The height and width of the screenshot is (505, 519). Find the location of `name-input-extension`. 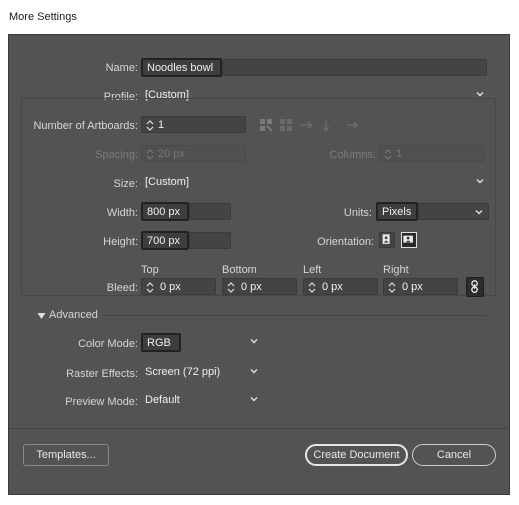

name-input-extension is located at coordinates (354, 67).